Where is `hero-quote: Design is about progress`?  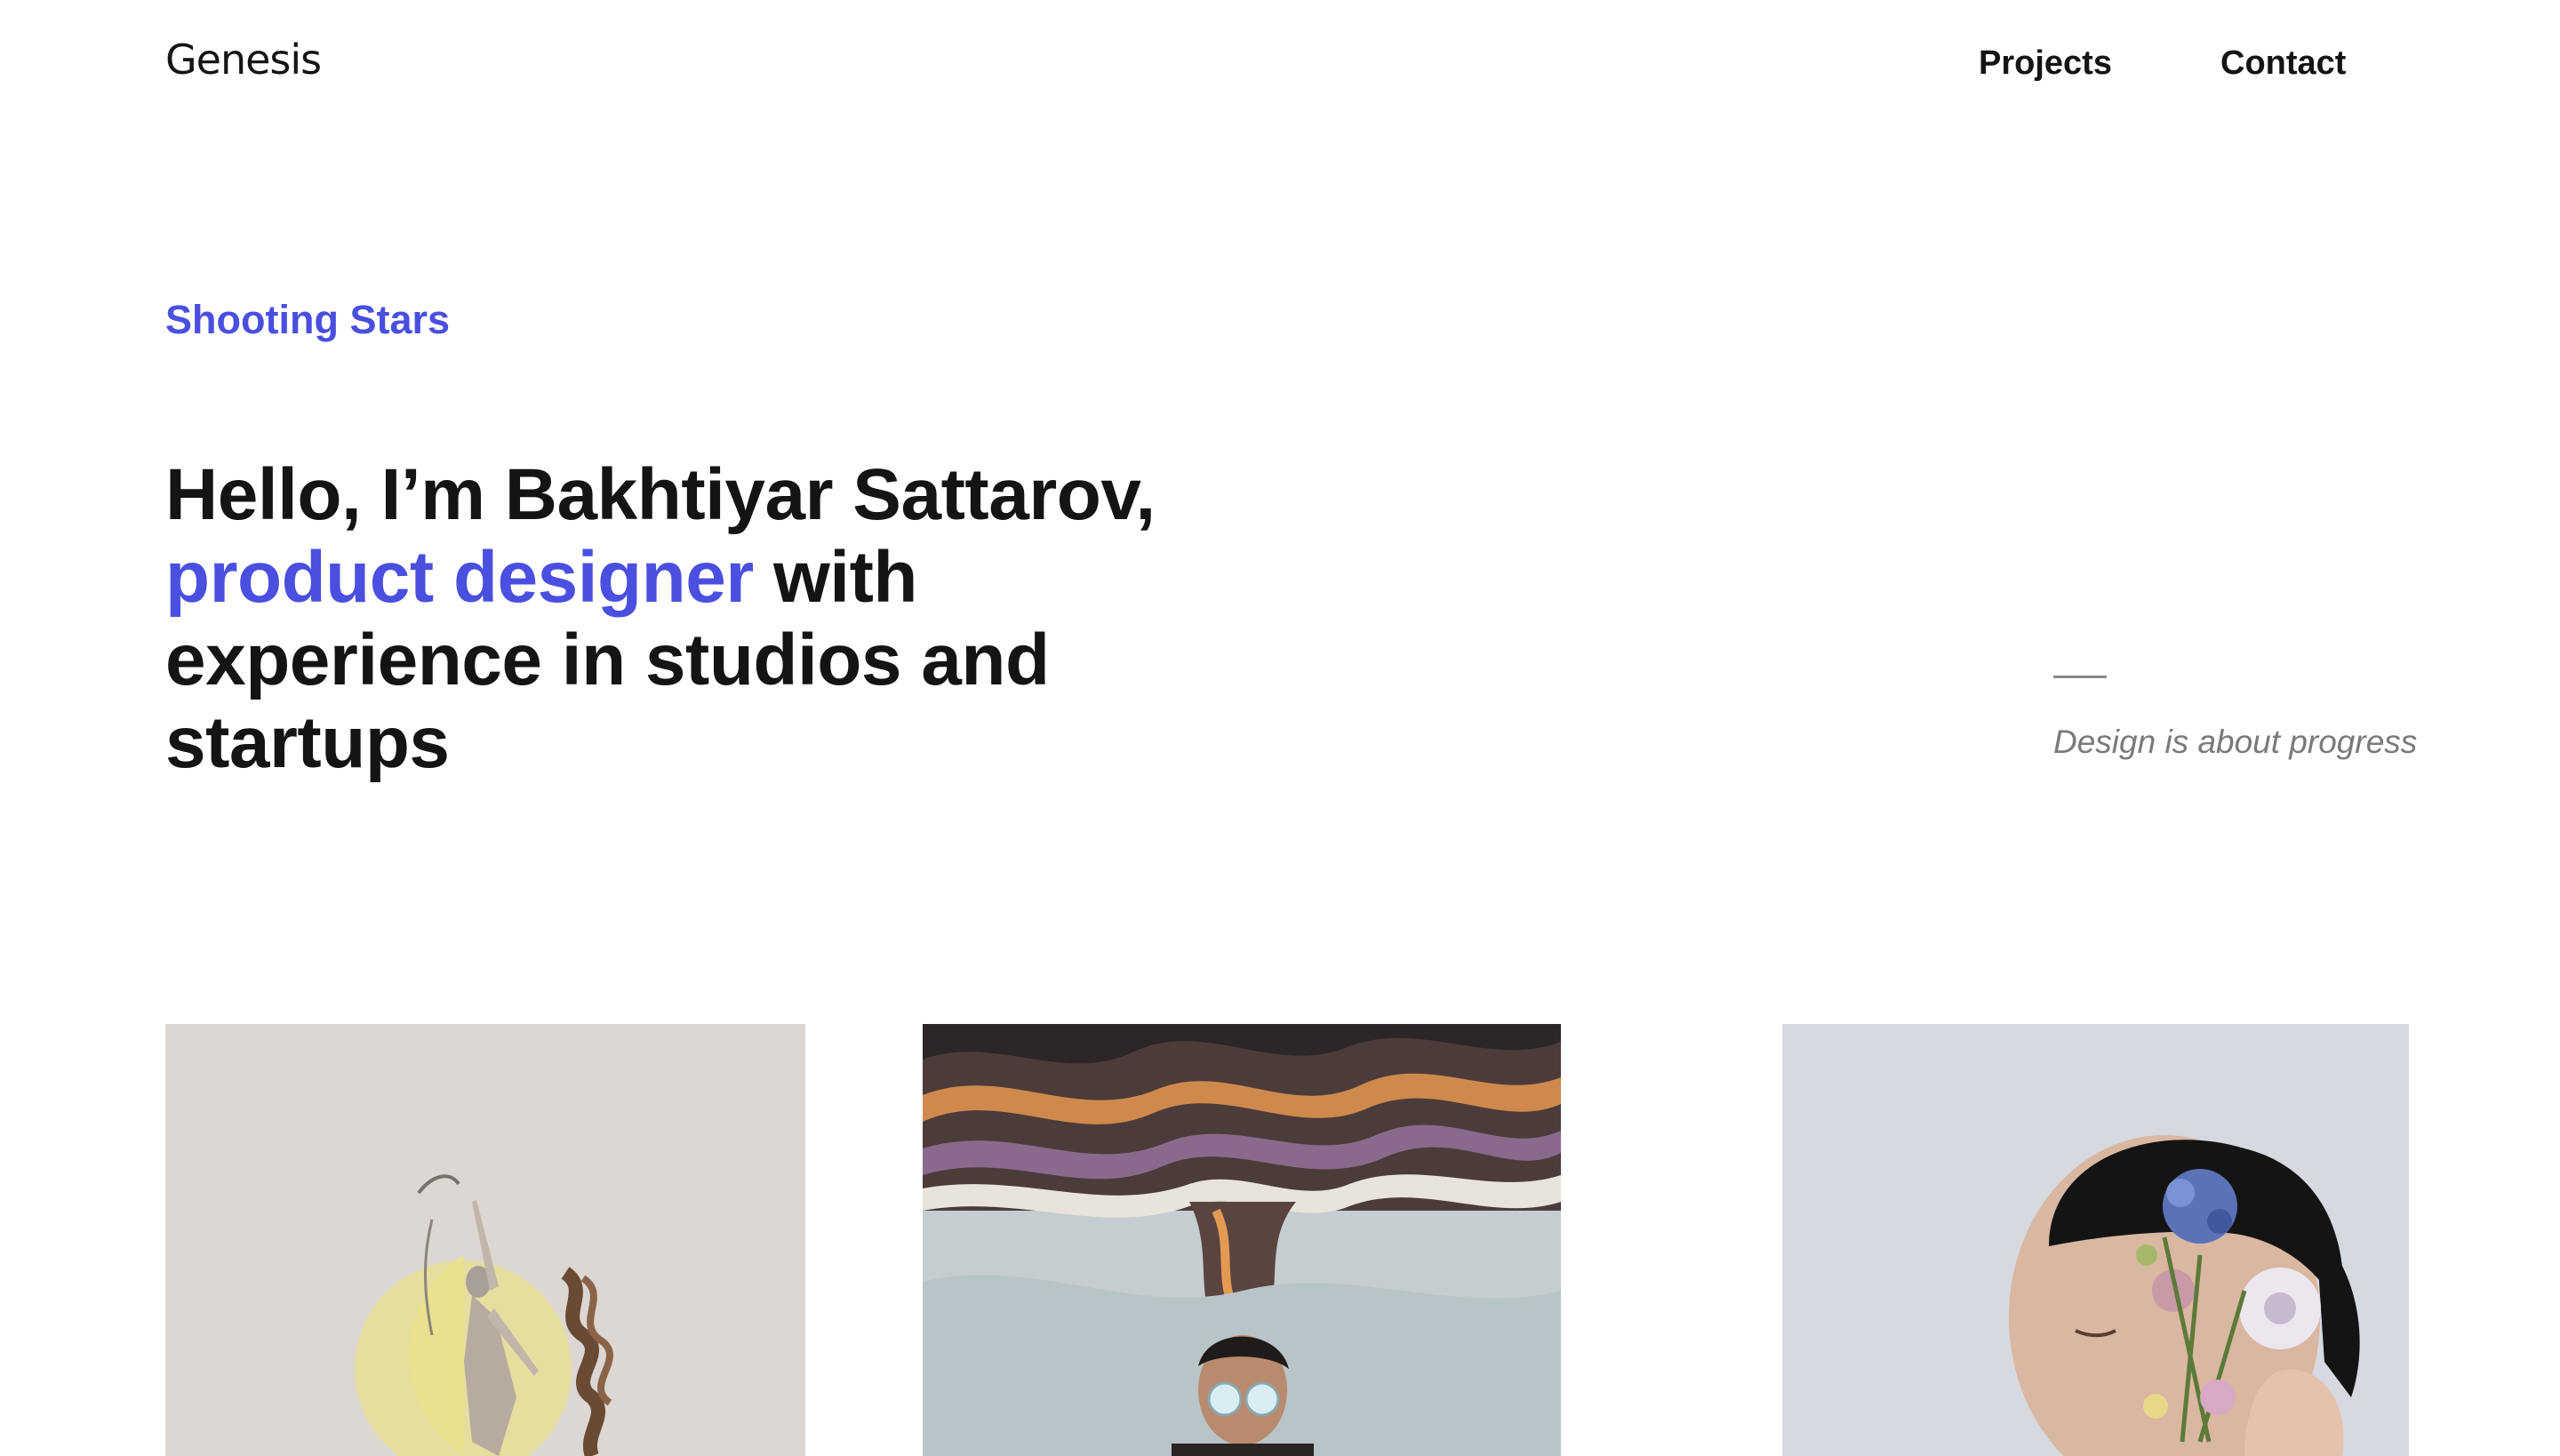 hero-quote: Design is about progress is located at coordinates (2235, 742).